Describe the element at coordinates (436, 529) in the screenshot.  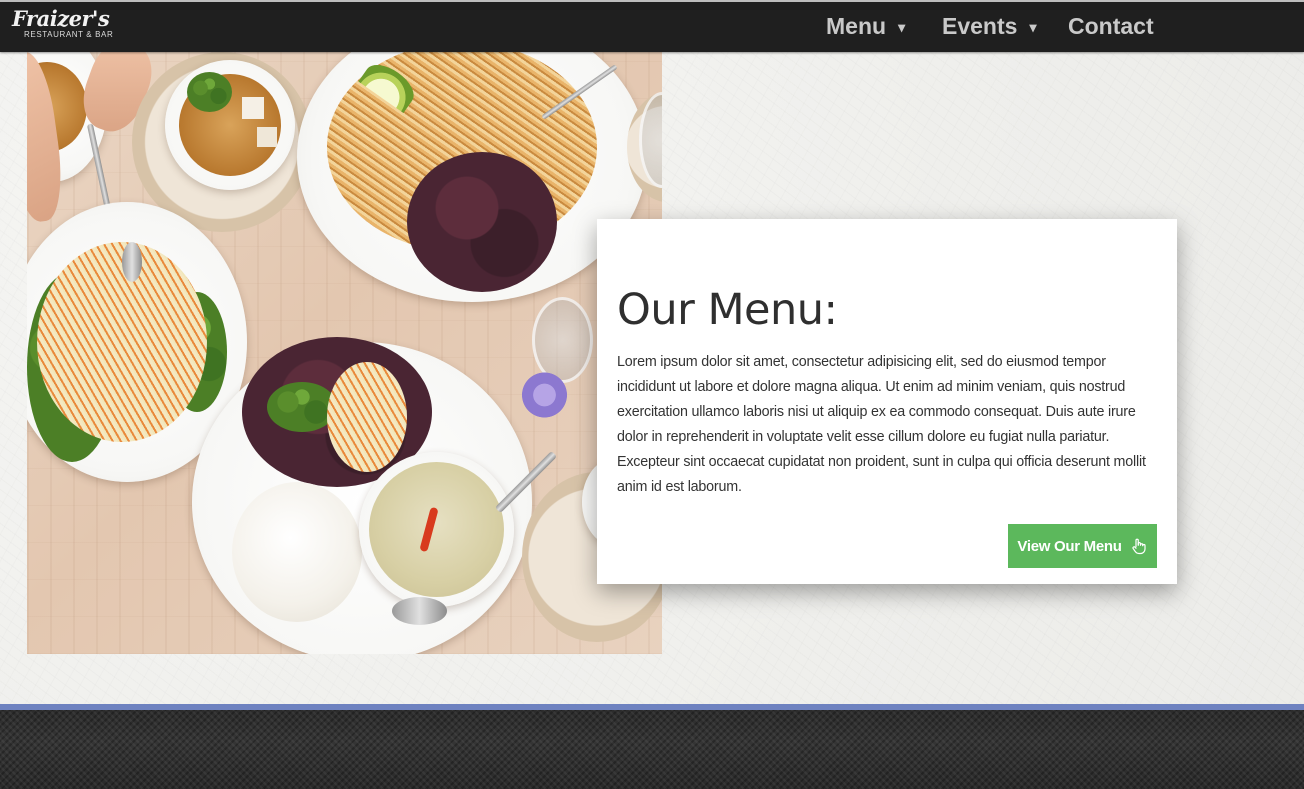
I see `green-curry` at that location.